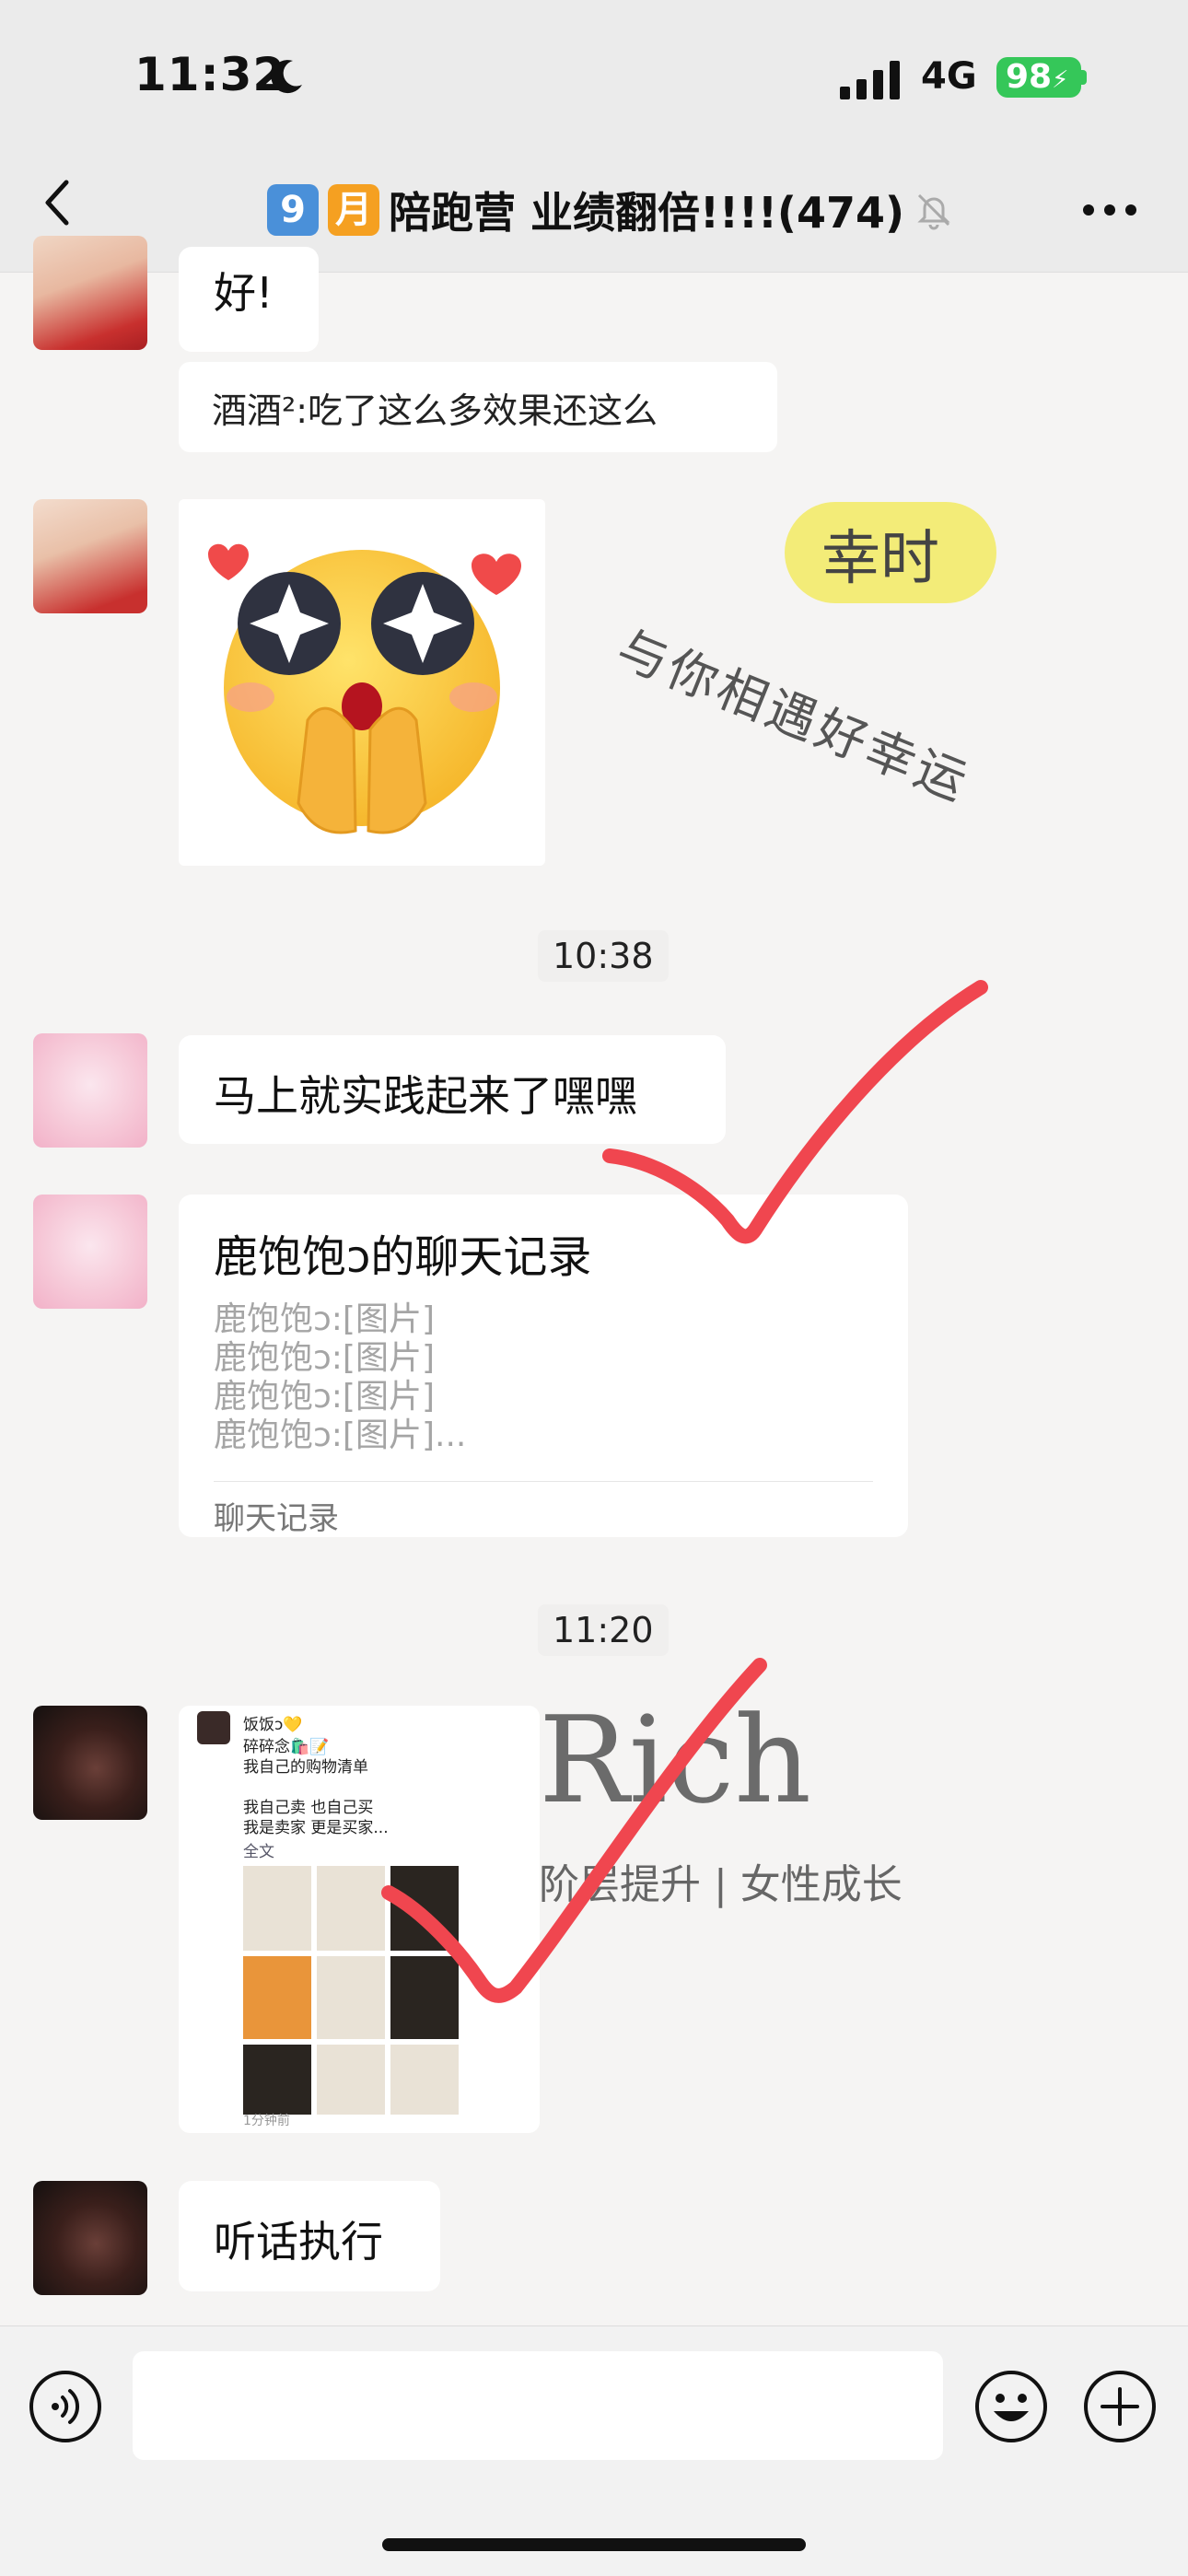 This screenshot has height=2576, width=1188. What do you see at coordinates (258, 1852) in the screenshot?
I see `post-more-link: 全文` at bounding box center [258, 1852].